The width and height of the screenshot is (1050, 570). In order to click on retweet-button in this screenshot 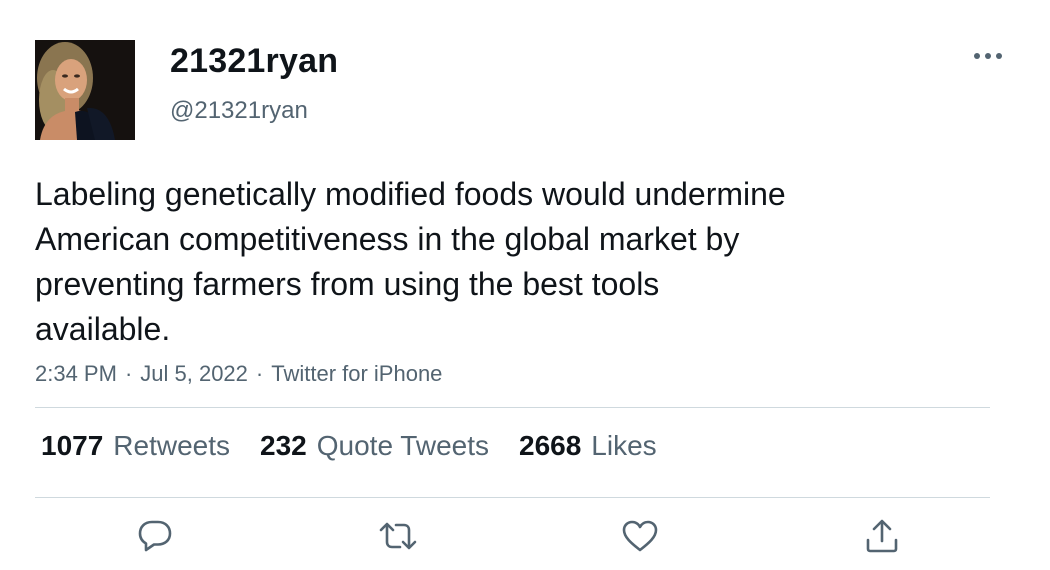, I will do `click(398, 538)`.